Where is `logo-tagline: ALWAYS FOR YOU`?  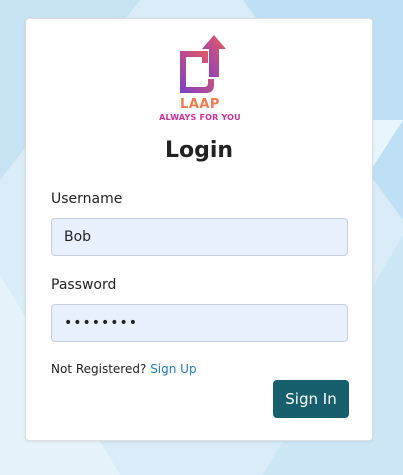 logo-tagline: ALWAYS FOR YOU is located at coordinates (200, 117).